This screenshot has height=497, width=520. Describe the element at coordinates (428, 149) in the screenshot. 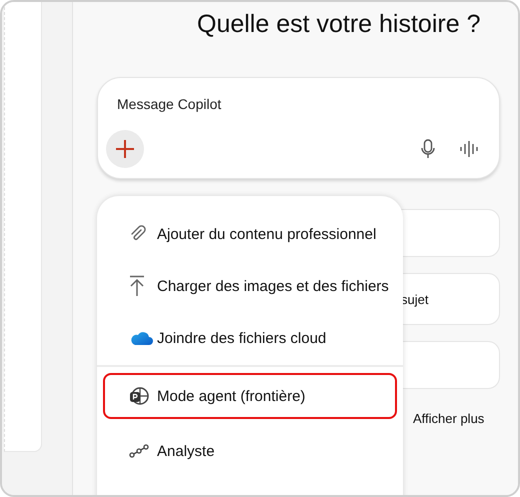

I see `microphone-icon` at that location.